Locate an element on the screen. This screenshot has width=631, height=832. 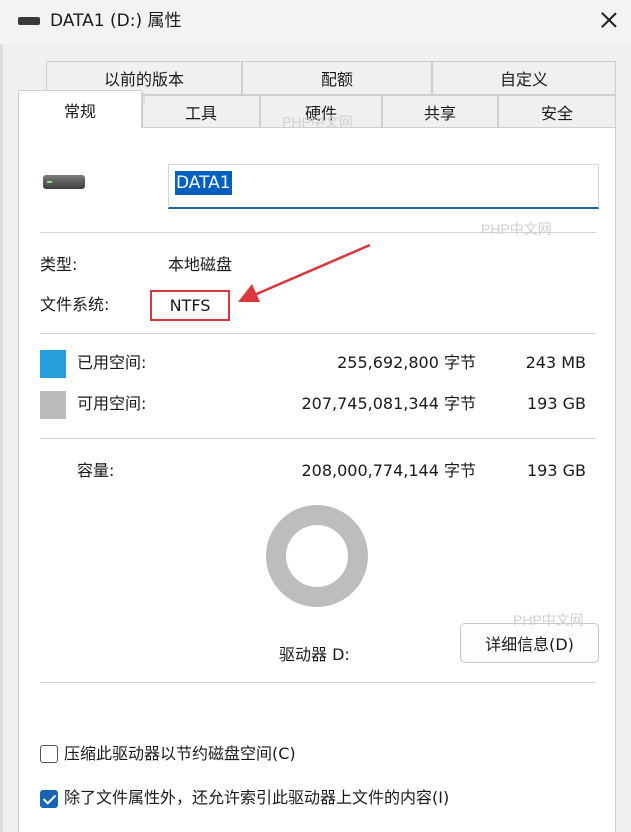
index-label: 除了文件属性外，还允许索引此驱动器上文件的内容(I) is located at coordinates (256, 798).